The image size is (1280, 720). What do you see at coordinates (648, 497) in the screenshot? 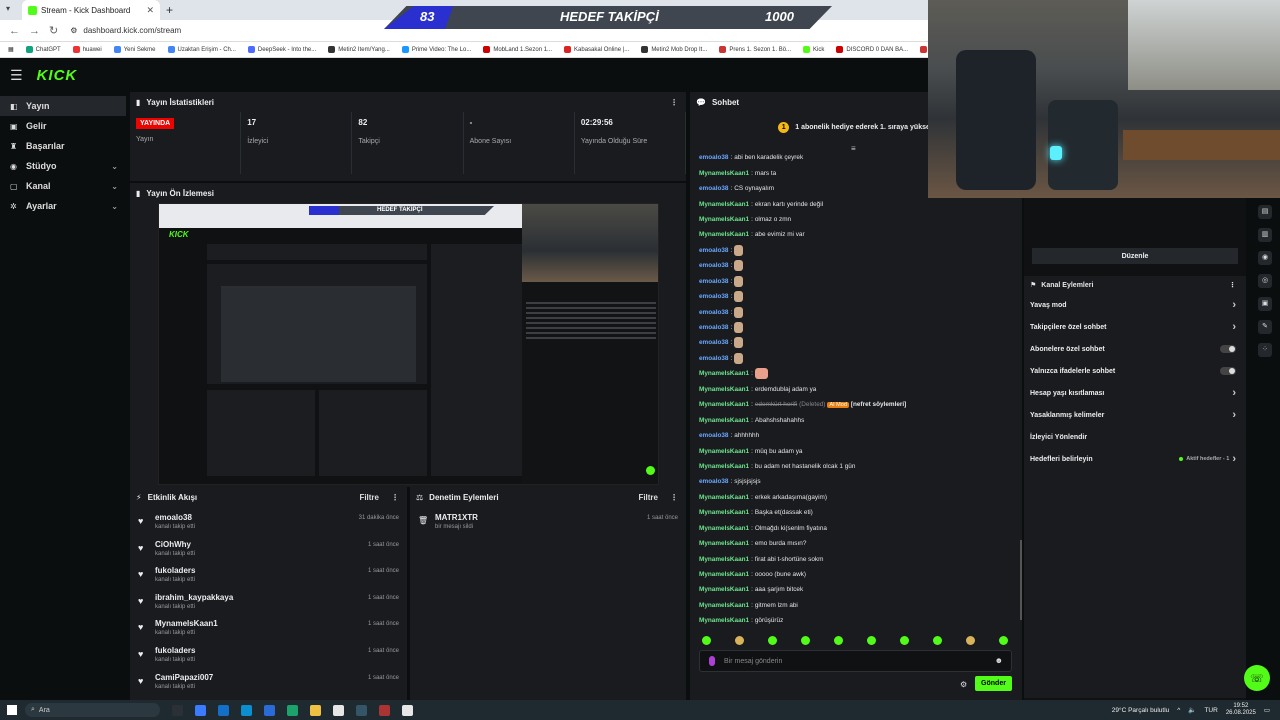
I see `moderation-filter-button: Filtre` at bounding box center [648, 497].